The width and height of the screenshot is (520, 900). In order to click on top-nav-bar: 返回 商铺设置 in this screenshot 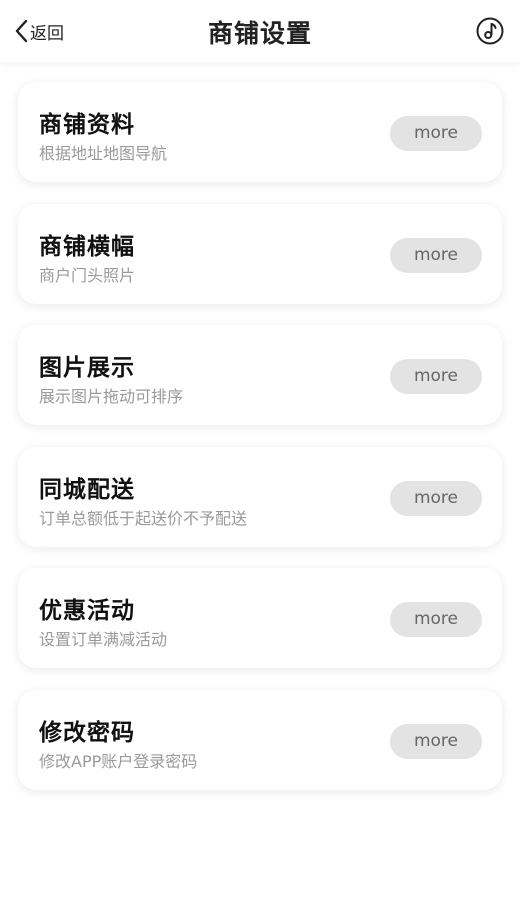, I will do `click(260, 31)`.